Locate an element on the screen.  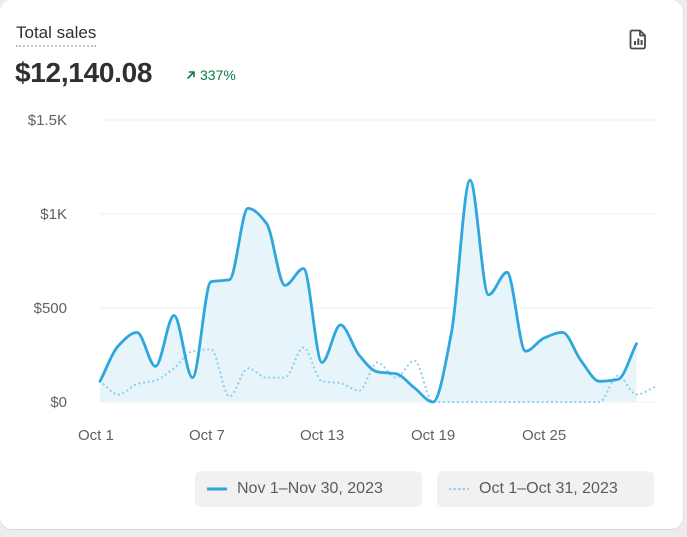
legend-item-current-period: Nov 1–Nov 30, 2023 is located at coordinates (308, 489).